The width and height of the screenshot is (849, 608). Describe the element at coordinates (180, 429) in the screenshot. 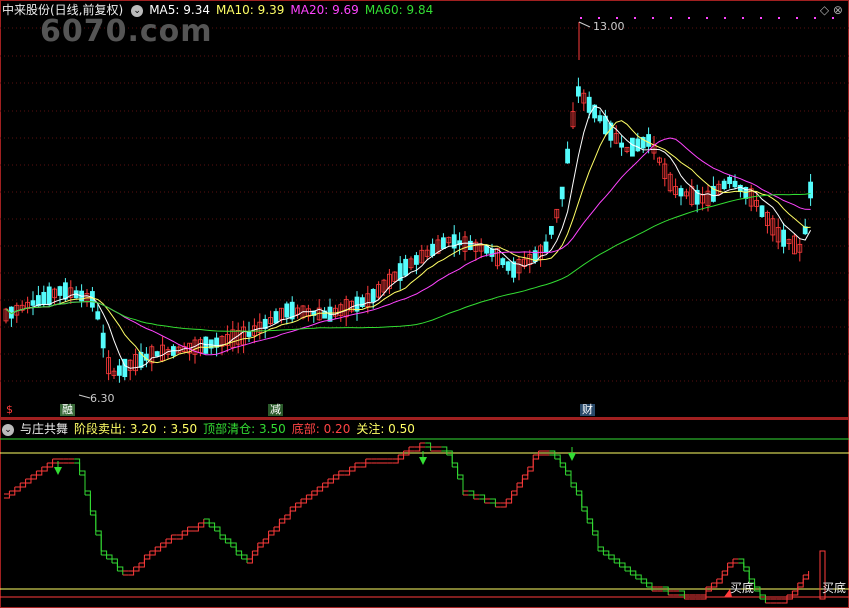

I see `indicator-legend-item-1: : 3.50` at that location.